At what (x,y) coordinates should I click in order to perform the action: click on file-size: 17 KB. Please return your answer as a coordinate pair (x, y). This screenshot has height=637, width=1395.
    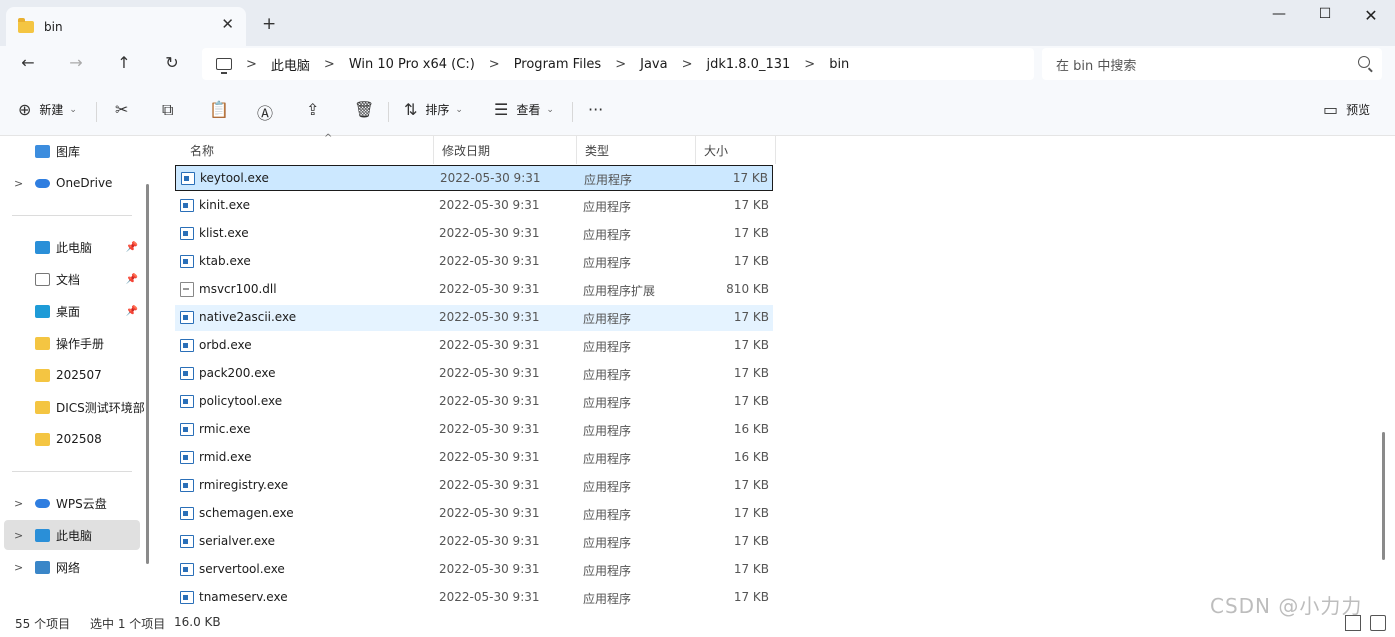
    Looking at the image, I should click on (751, 373).